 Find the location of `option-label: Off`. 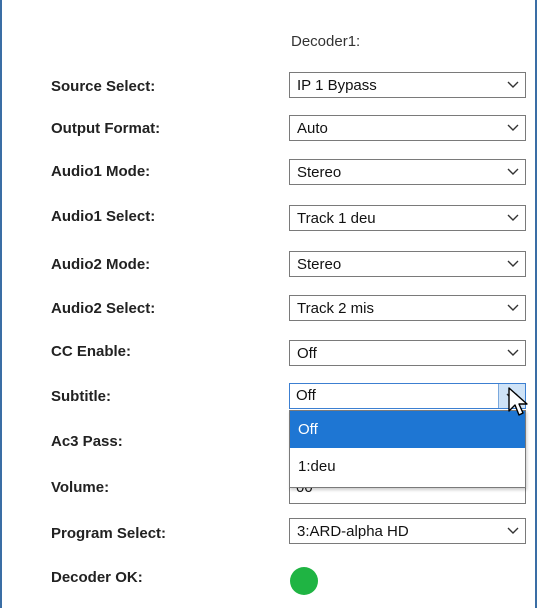

option-label: Off is located at coordinates (308, 429).